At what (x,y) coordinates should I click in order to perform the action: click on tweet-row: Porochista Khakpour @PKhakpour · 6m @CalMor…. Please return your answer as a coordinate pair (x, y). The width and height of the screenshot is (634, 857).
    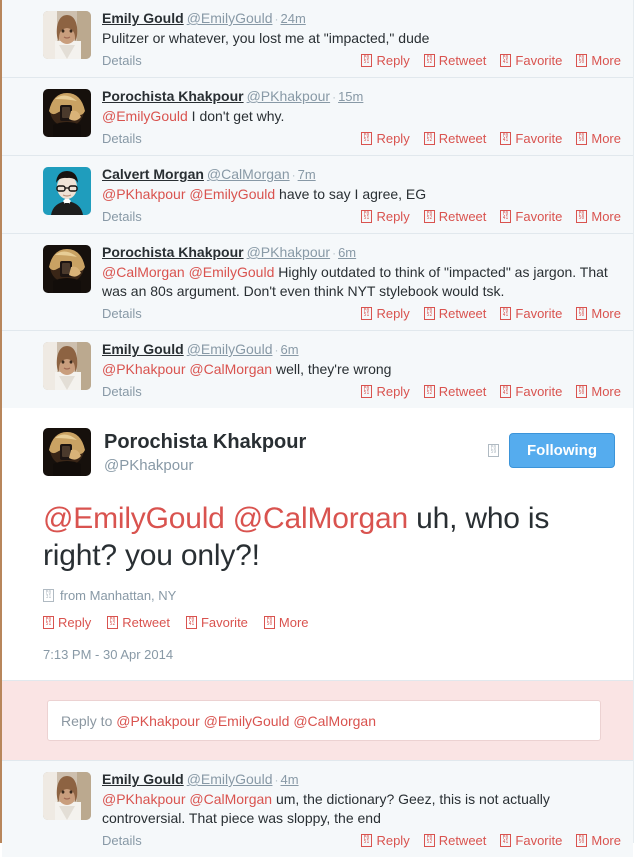
    Looking at the image, I should click on (317, 282).